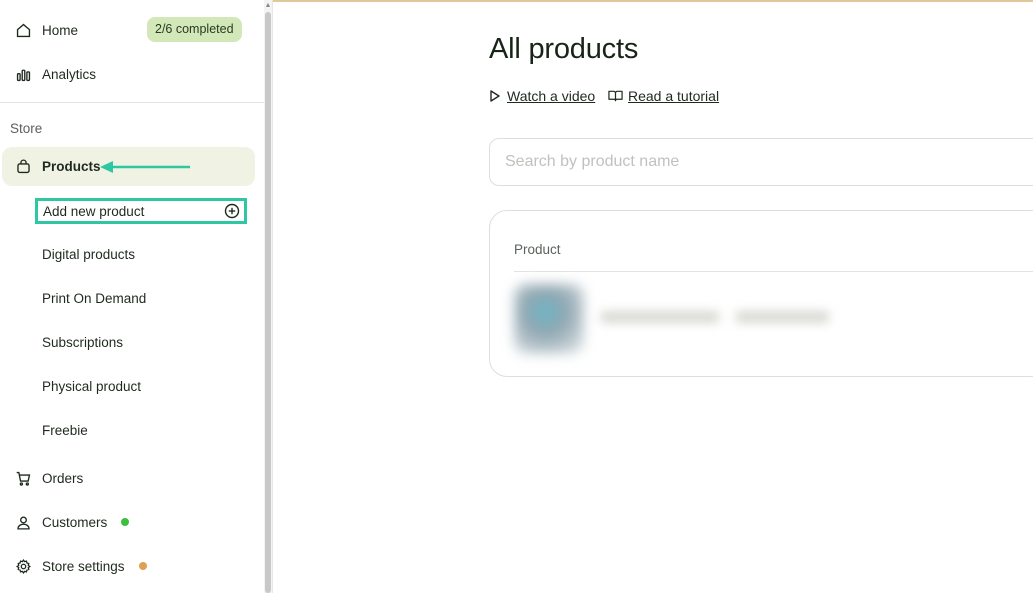 Image resolution: width=1033 pixels, height=593 pixels. Describe the element at coordinates (272, 296) in the screenshot. I see `sidebar-border` at that location.